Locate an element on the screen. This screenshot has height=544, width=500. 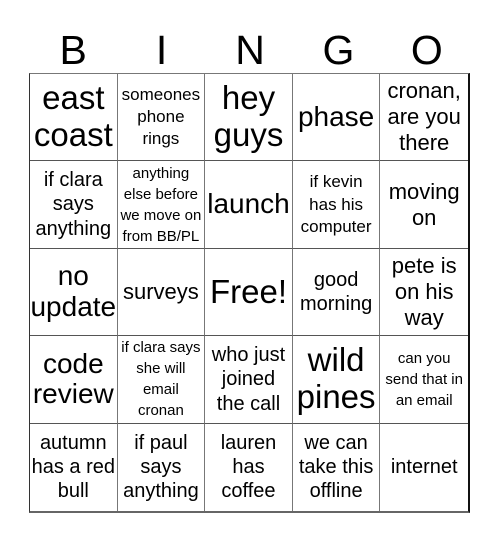
bingo-cell: cronan, are you there is located at coordinates (424, 118).